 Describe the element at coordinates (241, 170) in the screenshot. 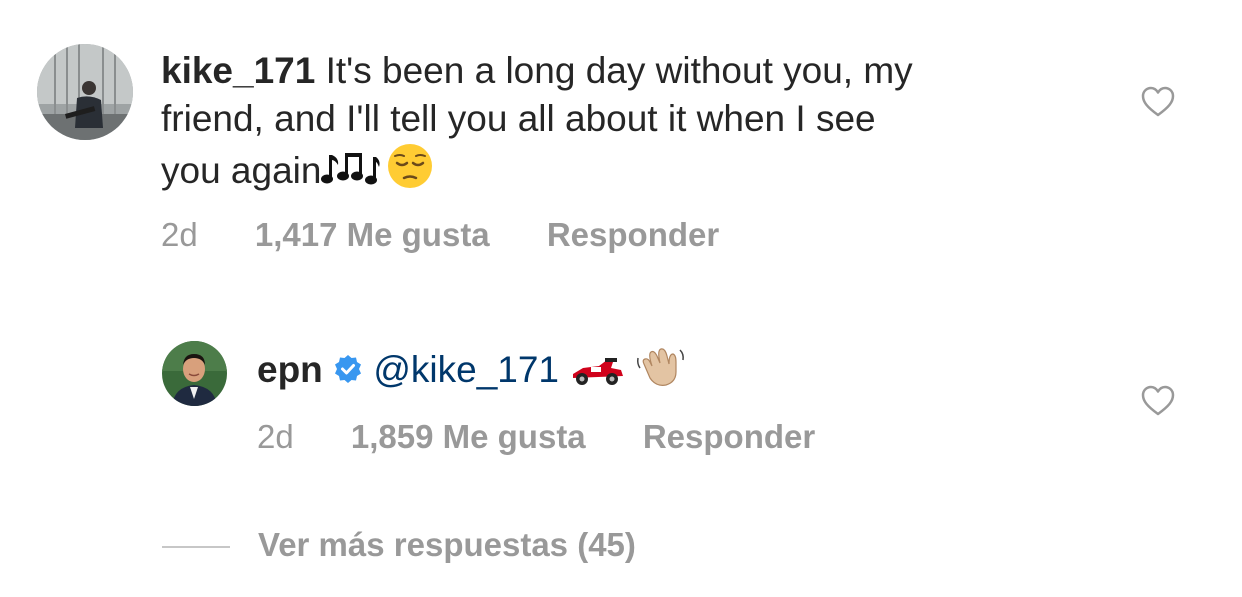

I see `comment-text-line3: you again` at that location.